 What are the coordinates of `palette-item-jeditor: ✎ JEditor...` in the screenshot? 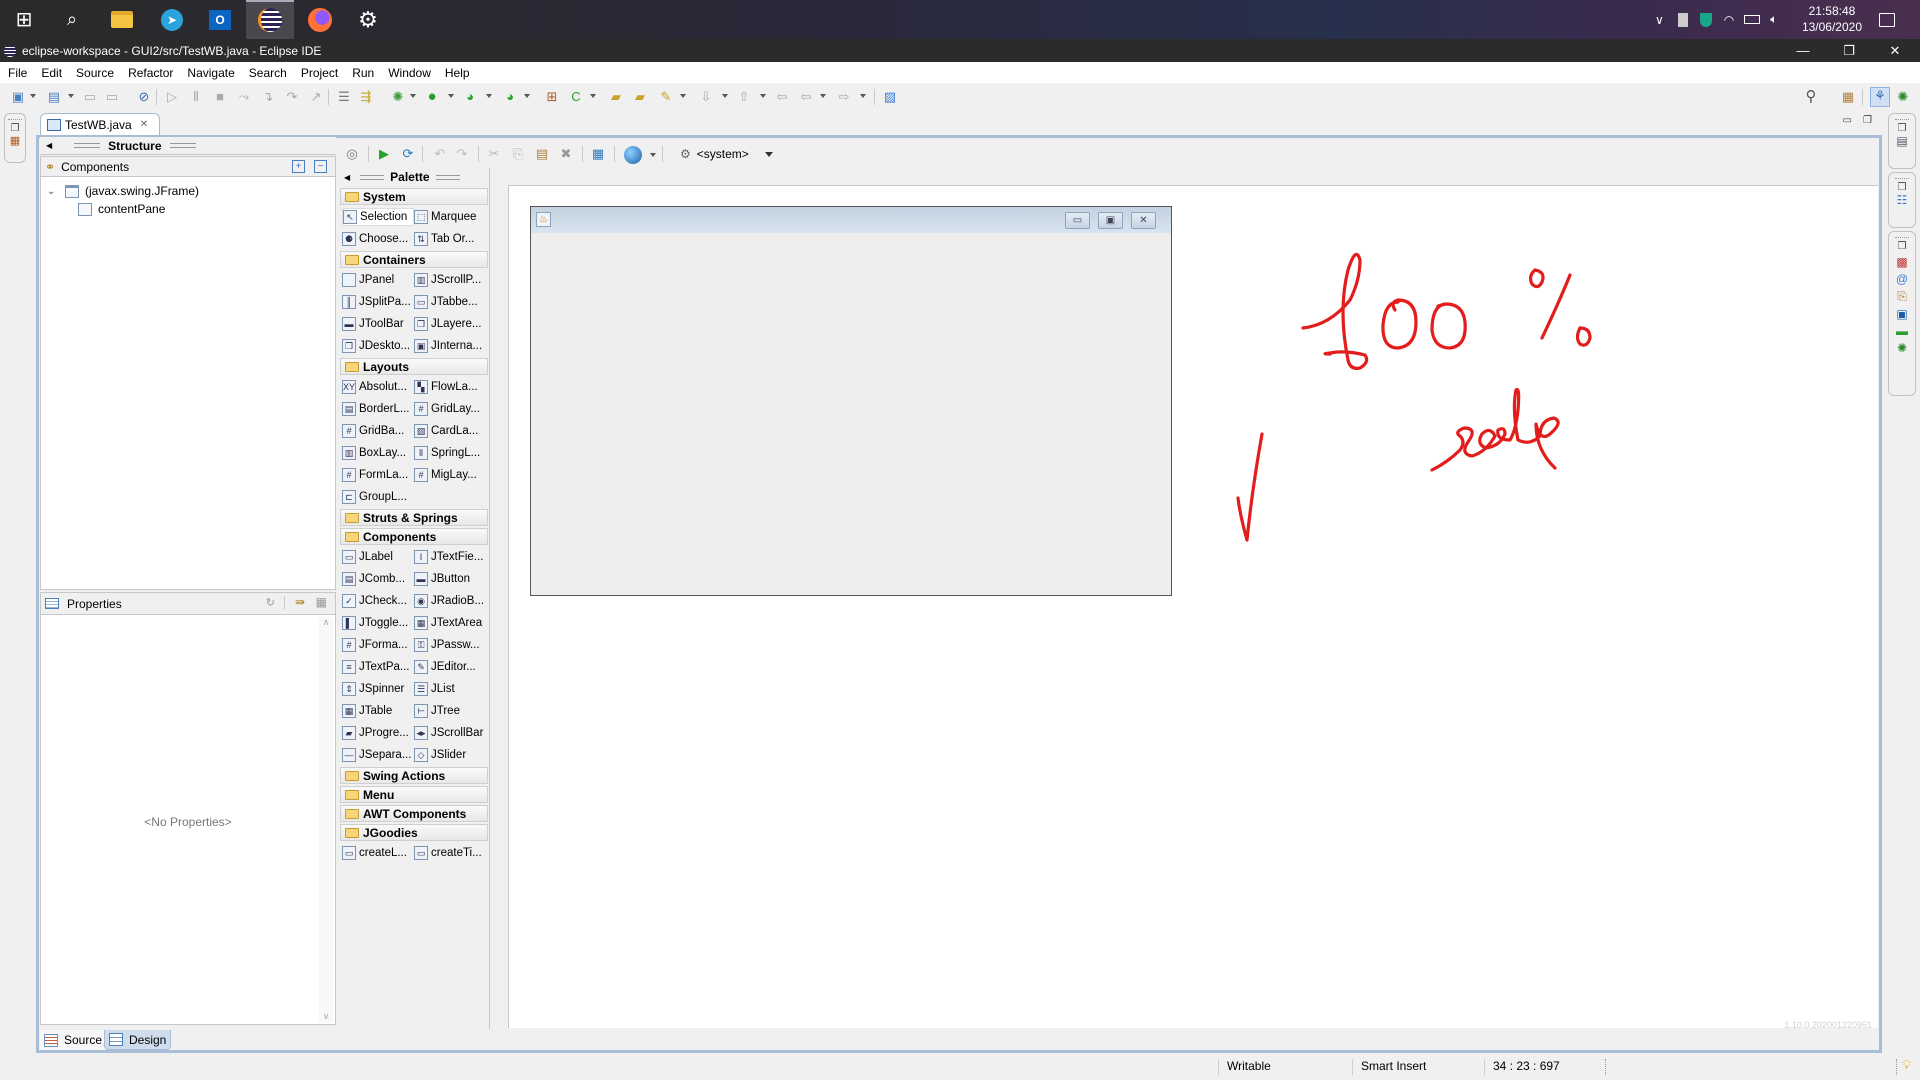 It's located at (450, 667).